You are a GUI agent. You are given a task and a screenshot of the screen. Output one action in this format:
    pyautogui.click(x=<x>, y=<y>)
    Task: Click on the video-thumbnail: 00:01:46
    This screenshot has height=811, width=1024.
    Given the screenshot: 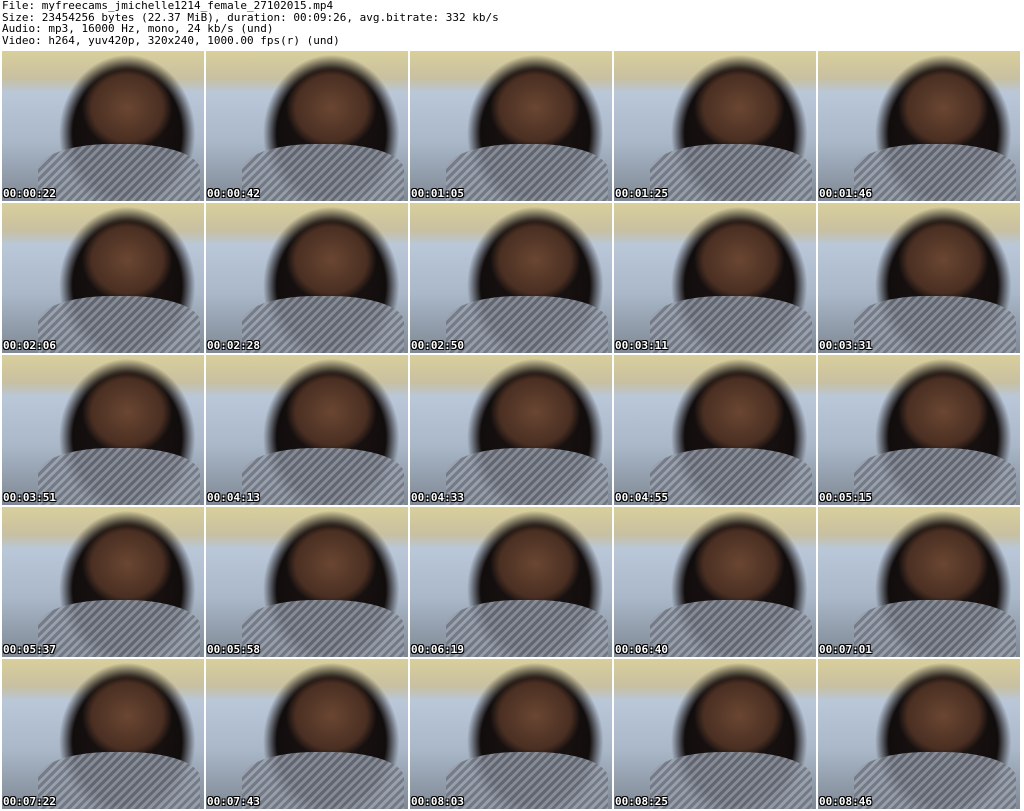 What is the action you would take?
    pyautogui.click(x=919, y=126)
    